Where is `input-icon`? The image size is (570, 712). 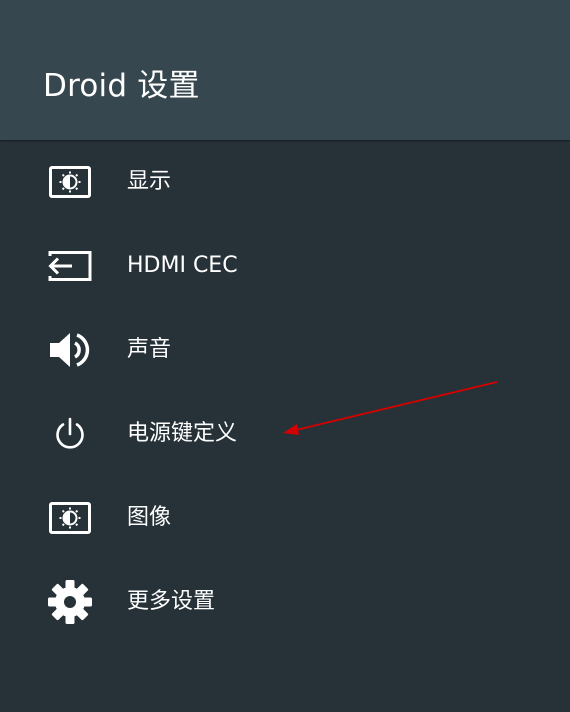
input-icon is located at coordinates (70, 266).